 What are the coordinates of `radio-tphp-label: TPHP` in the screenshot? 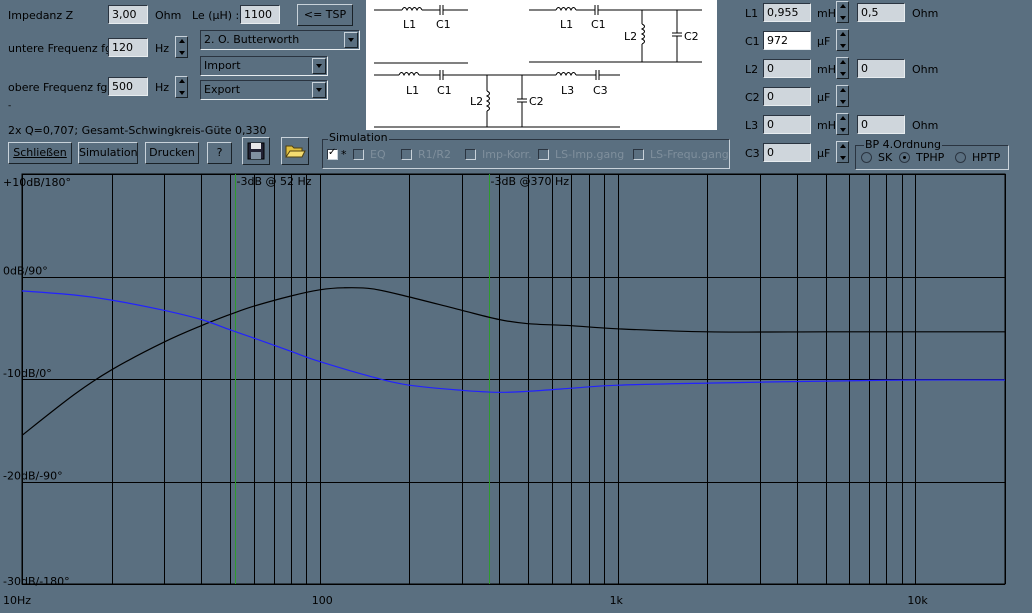 It's located at (930, 157).